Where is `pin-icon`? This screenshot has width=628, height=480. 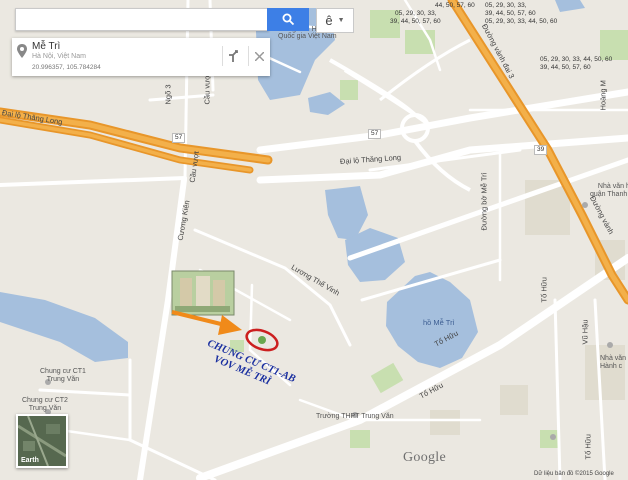
pin-icon is located at coordinates (22, 51).